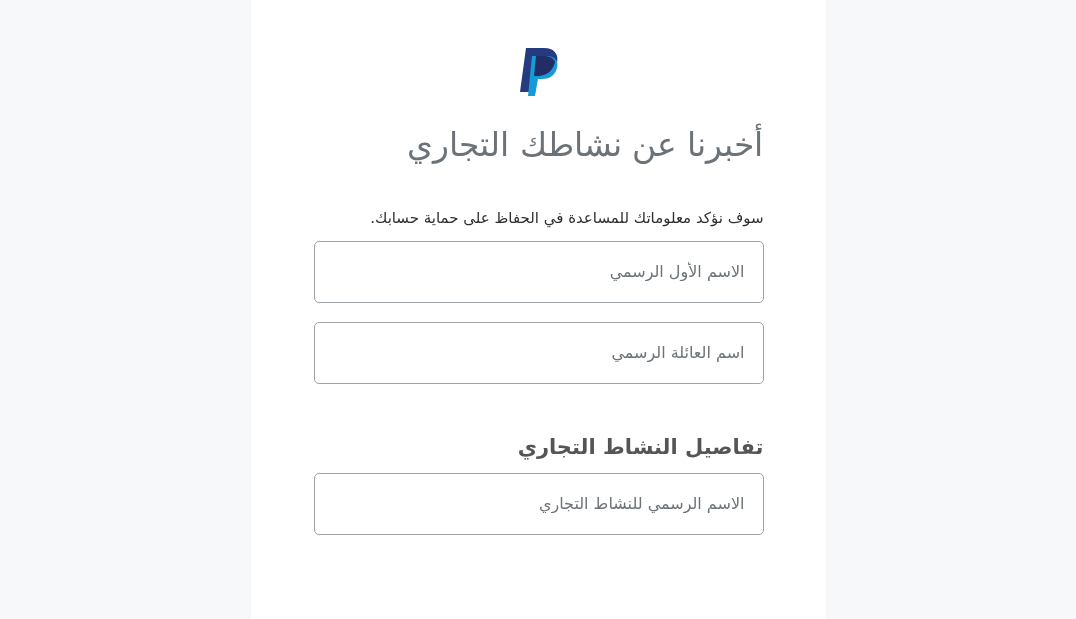 The width and height of the screenshot is (1076, 619). Describe the element at coordinates (566, 217) in the screenshot. I see `info-text: سوف نؤكد معلوماتك للمساعدة في الحفاظ على حماية حسابك.` at that location.